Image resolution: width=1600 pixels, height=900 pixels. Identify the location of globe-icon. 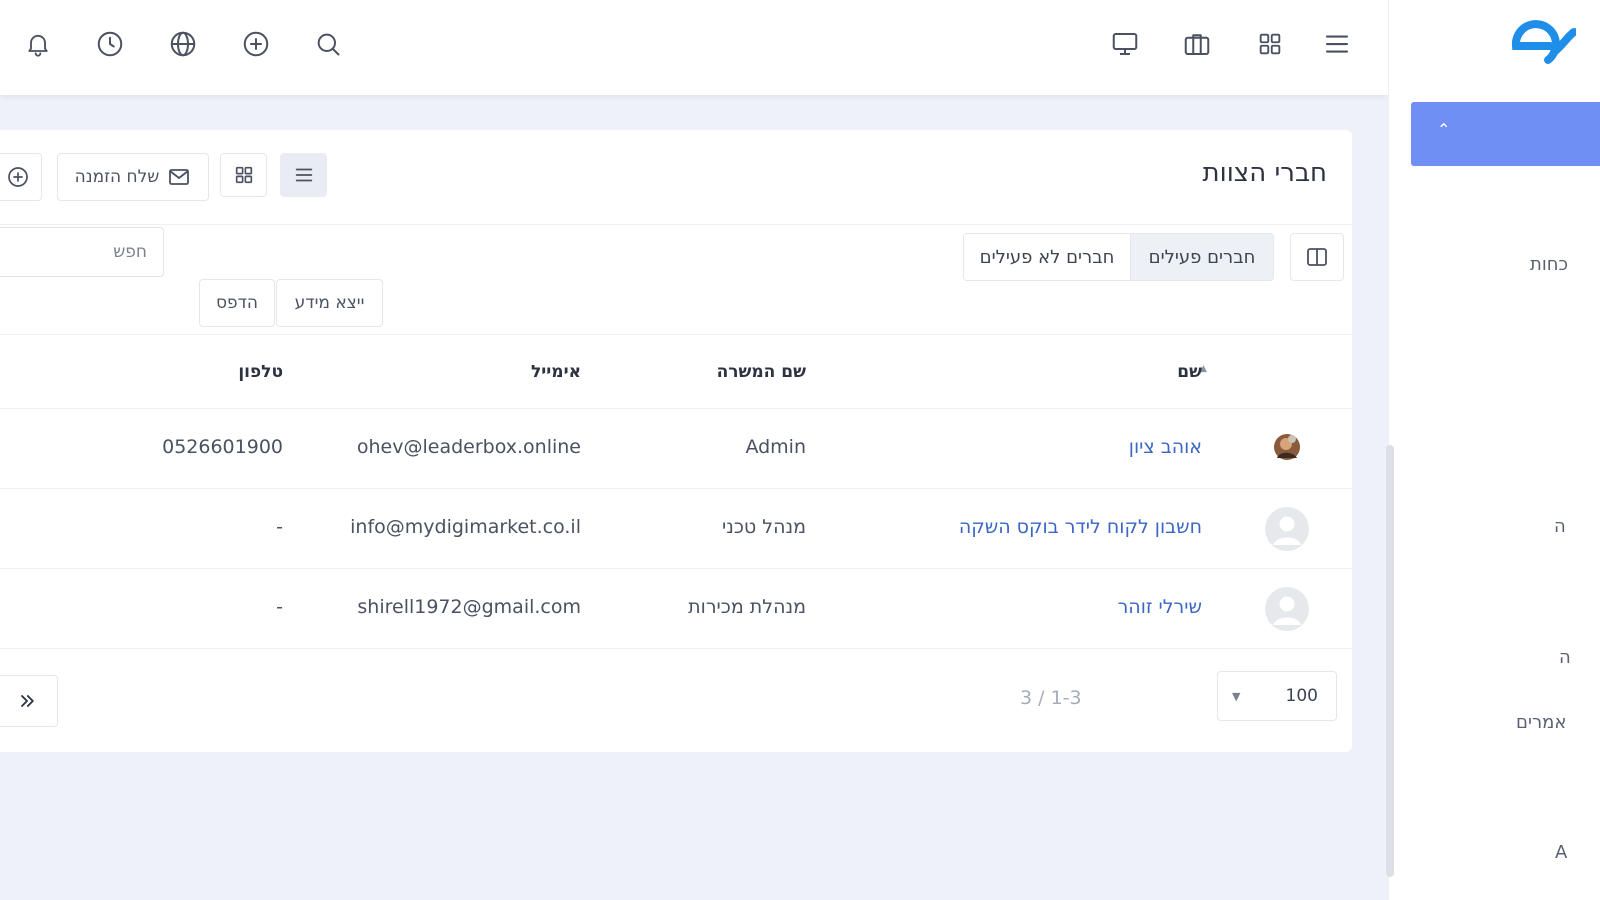
(183, 44).